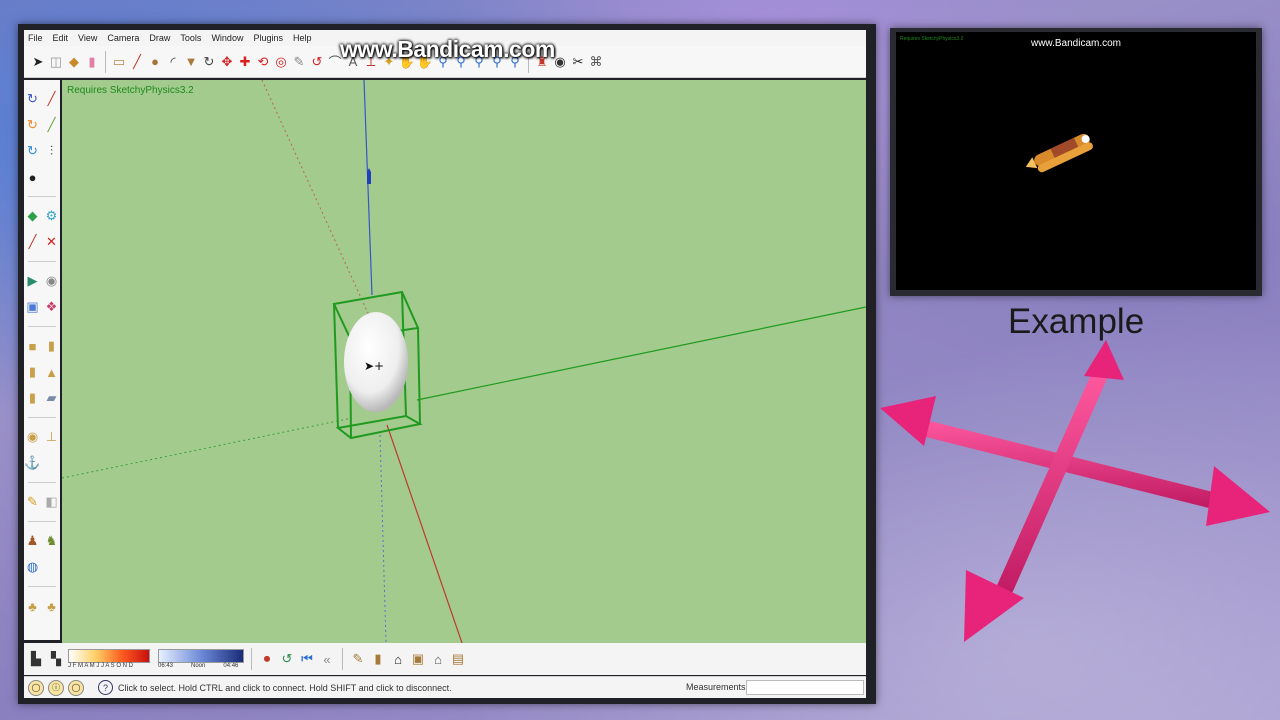  I want to click on month-scale-bar, so click(109, 656).